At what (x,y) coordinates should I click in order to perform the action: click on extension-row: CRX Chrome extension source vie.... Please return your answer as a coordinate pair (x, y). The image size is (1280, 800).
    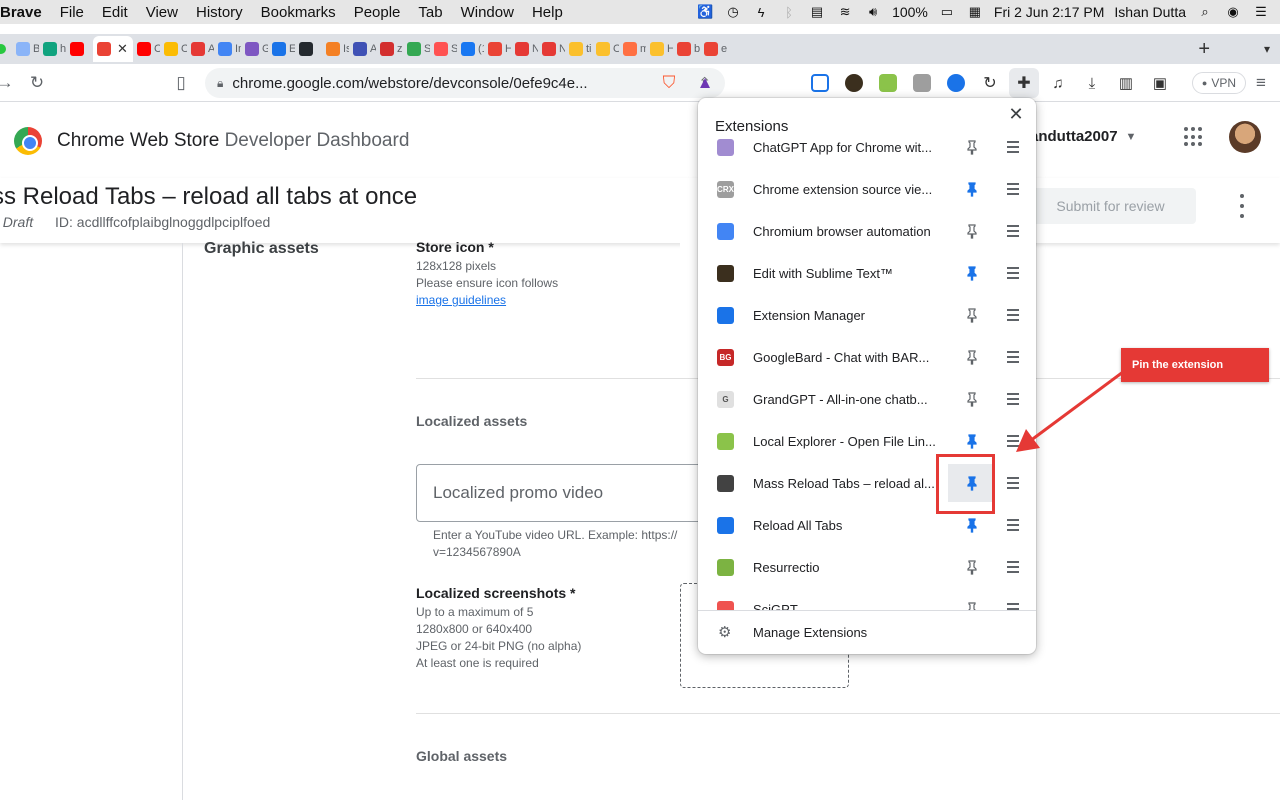
    Looking at the image, I should click on (867, 189).